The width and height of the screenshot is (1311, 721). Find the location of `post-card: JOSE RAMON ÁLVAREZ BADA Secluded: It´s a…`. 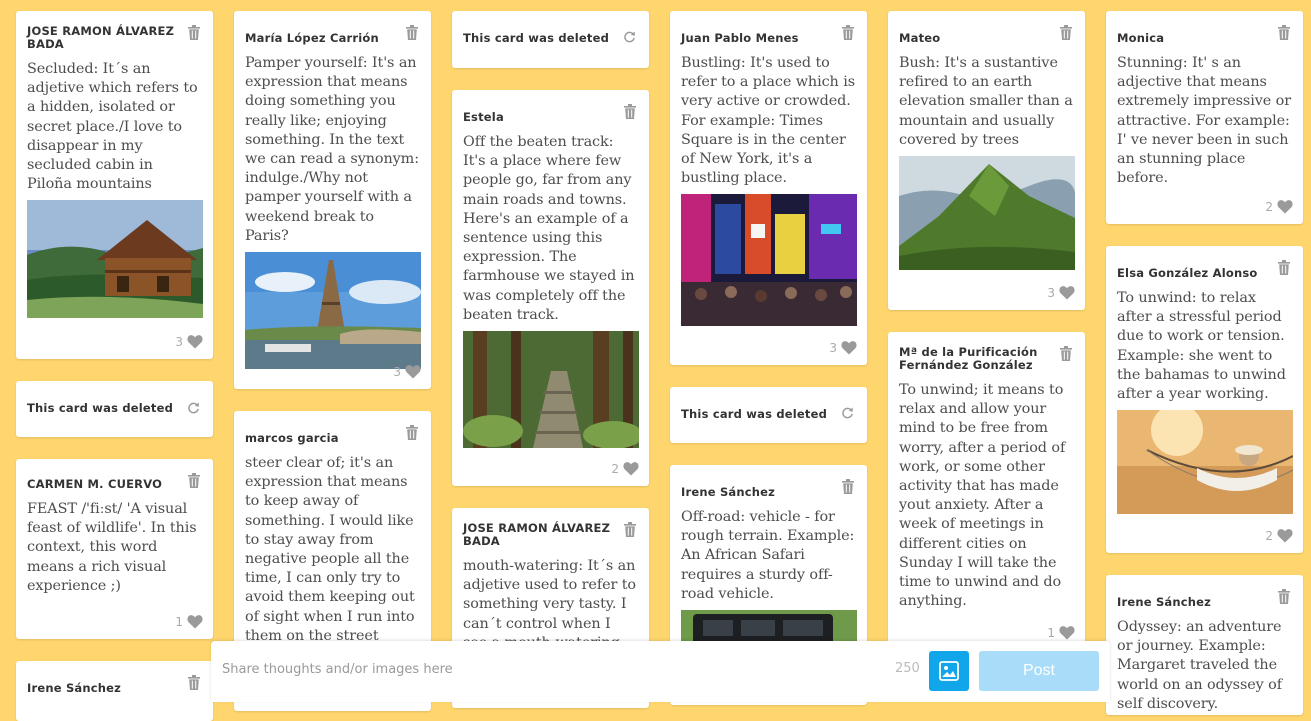

post-card: JOSE RAMON ÁLVAREZ BADA Secluded: It´s a… is located at coordinates (114, 185).